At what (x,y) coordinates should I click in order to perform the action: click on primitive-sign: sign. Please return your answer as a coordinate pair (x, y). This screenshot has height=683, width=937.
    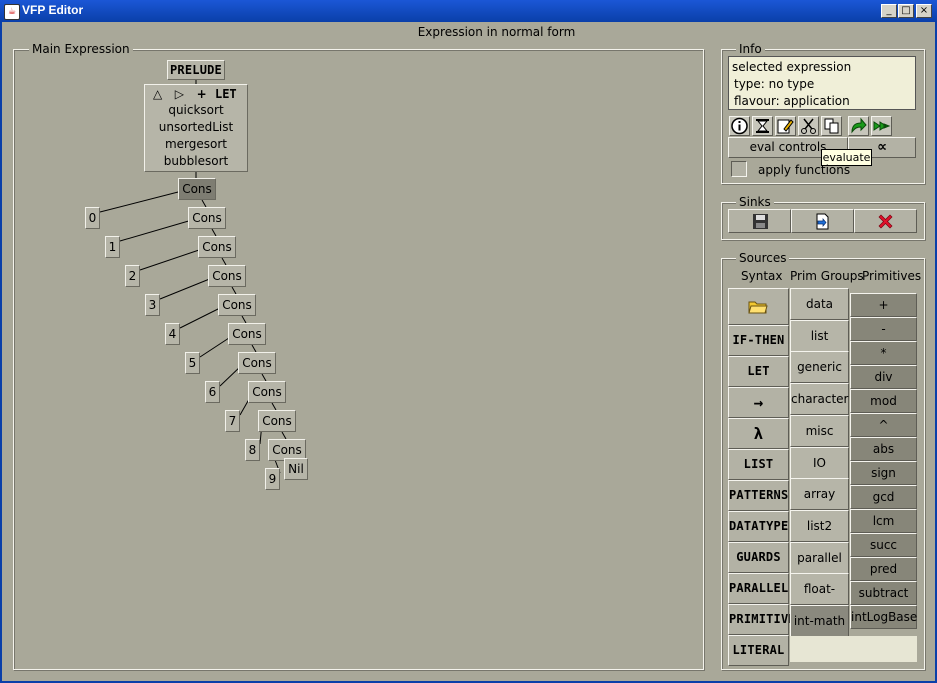
    Looking at the image, I should click on (883, 473).